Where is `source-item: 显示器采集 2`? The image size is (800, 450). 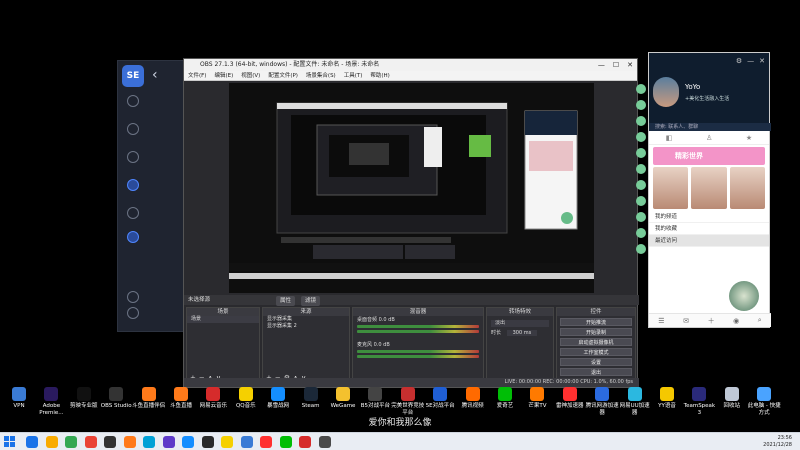 source-item: 显示器采集 2 is located at coordinates (306, 326).